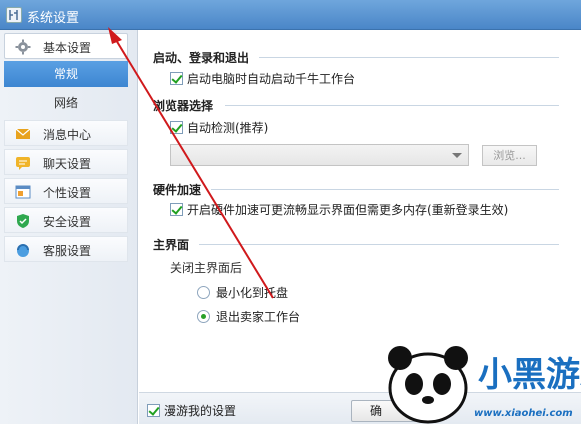 This screenshot has height=424, width=581. Describe the element at coordinates (23, 221) in the screenshot. I see `shield-icon` at that location.